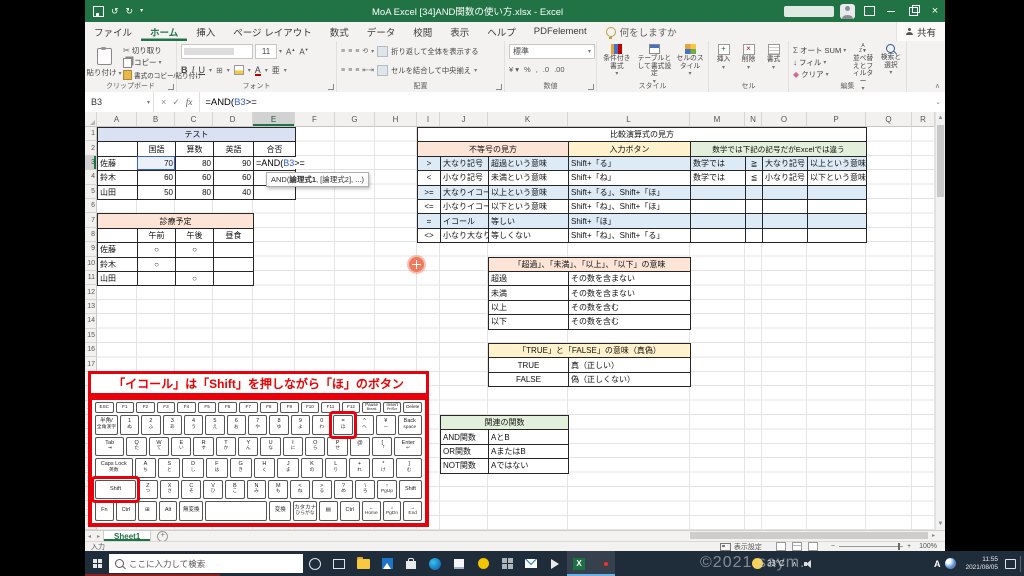 This screenshot has height=576, width=1024. I want to click on table-cell: 入力ボタン, so click(630, 149).